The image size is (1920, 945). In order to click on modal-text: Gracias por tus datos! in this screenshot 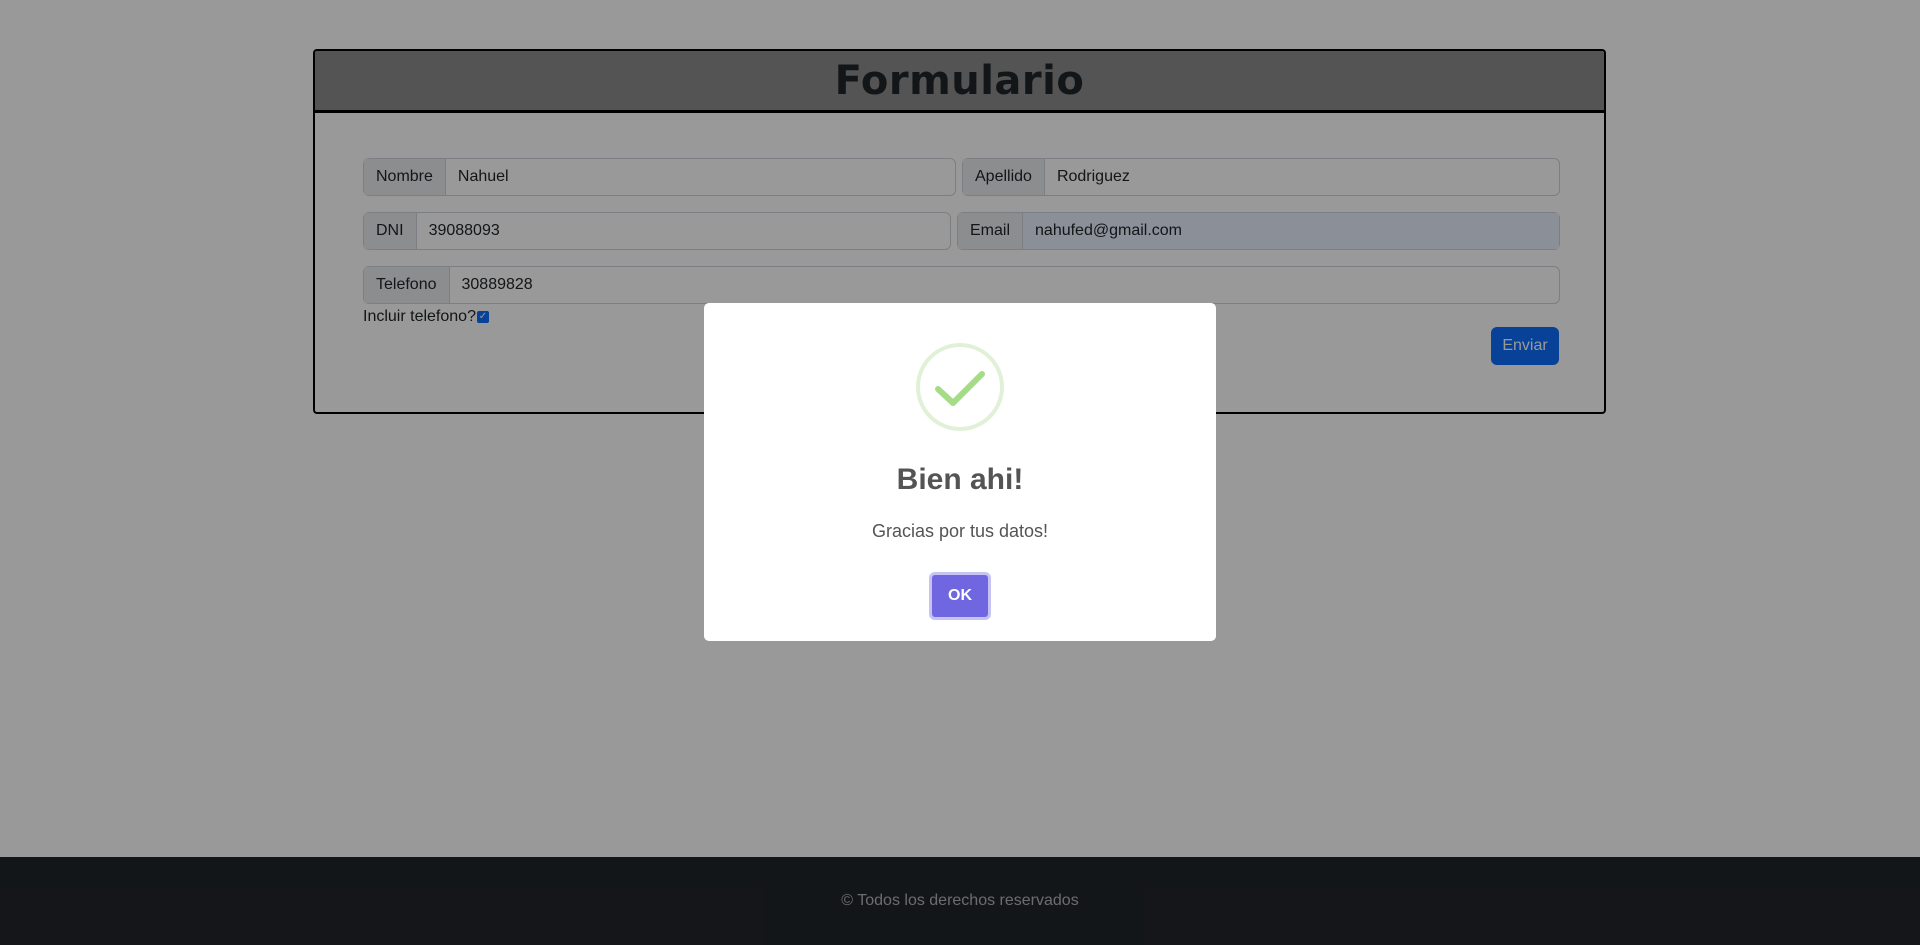, I will do `click(960, 531)`.